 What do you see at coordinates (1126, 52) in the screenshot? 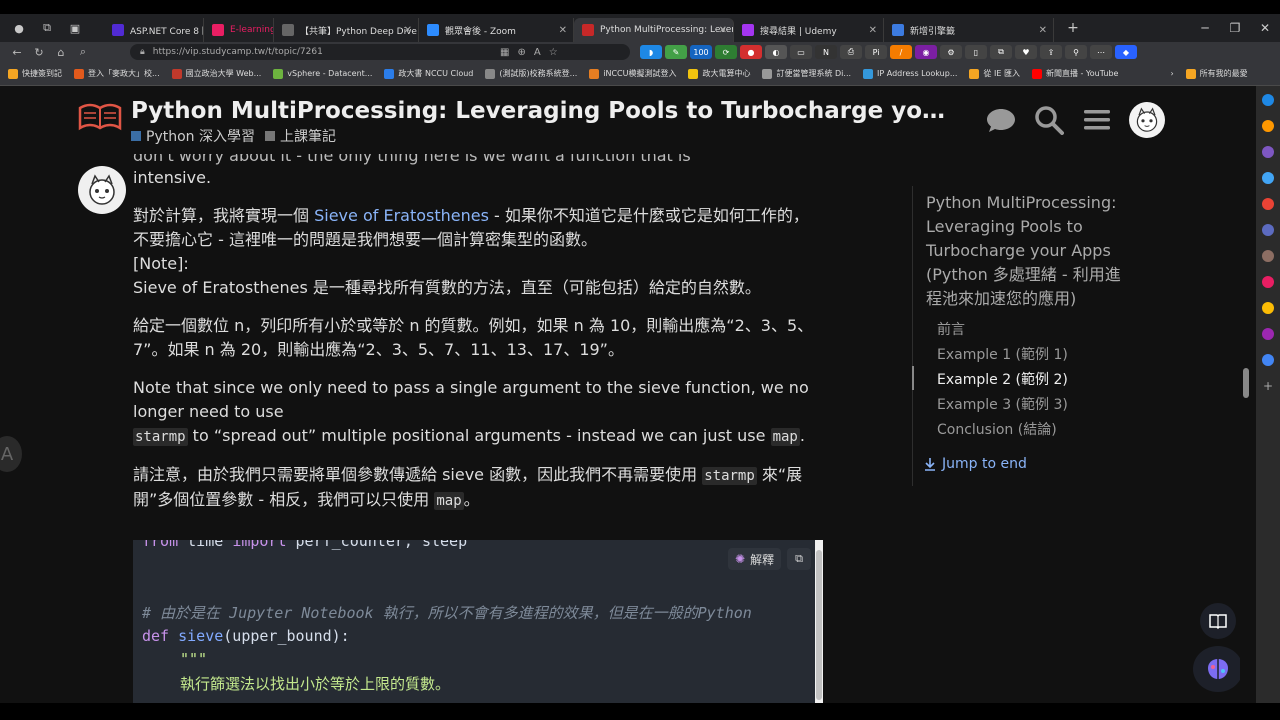
I see `copilot-icon: ◆` at bounding box center [1126, 52].